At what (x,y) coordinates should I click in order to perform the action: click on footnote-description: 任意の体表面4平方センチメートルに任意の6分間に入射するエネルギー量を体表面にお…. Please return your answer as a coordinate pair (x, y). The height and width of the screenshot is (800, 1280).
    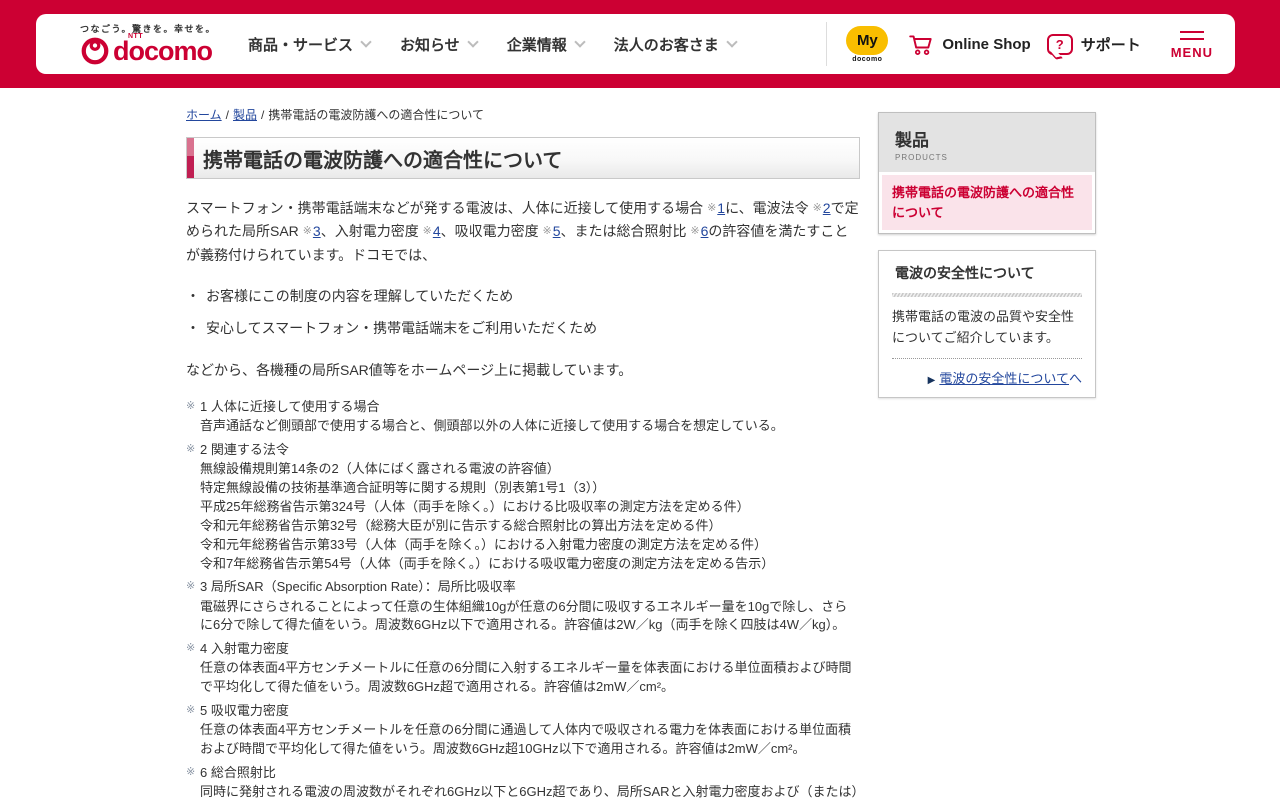
    Looking at the image, I should click on (526, 677).